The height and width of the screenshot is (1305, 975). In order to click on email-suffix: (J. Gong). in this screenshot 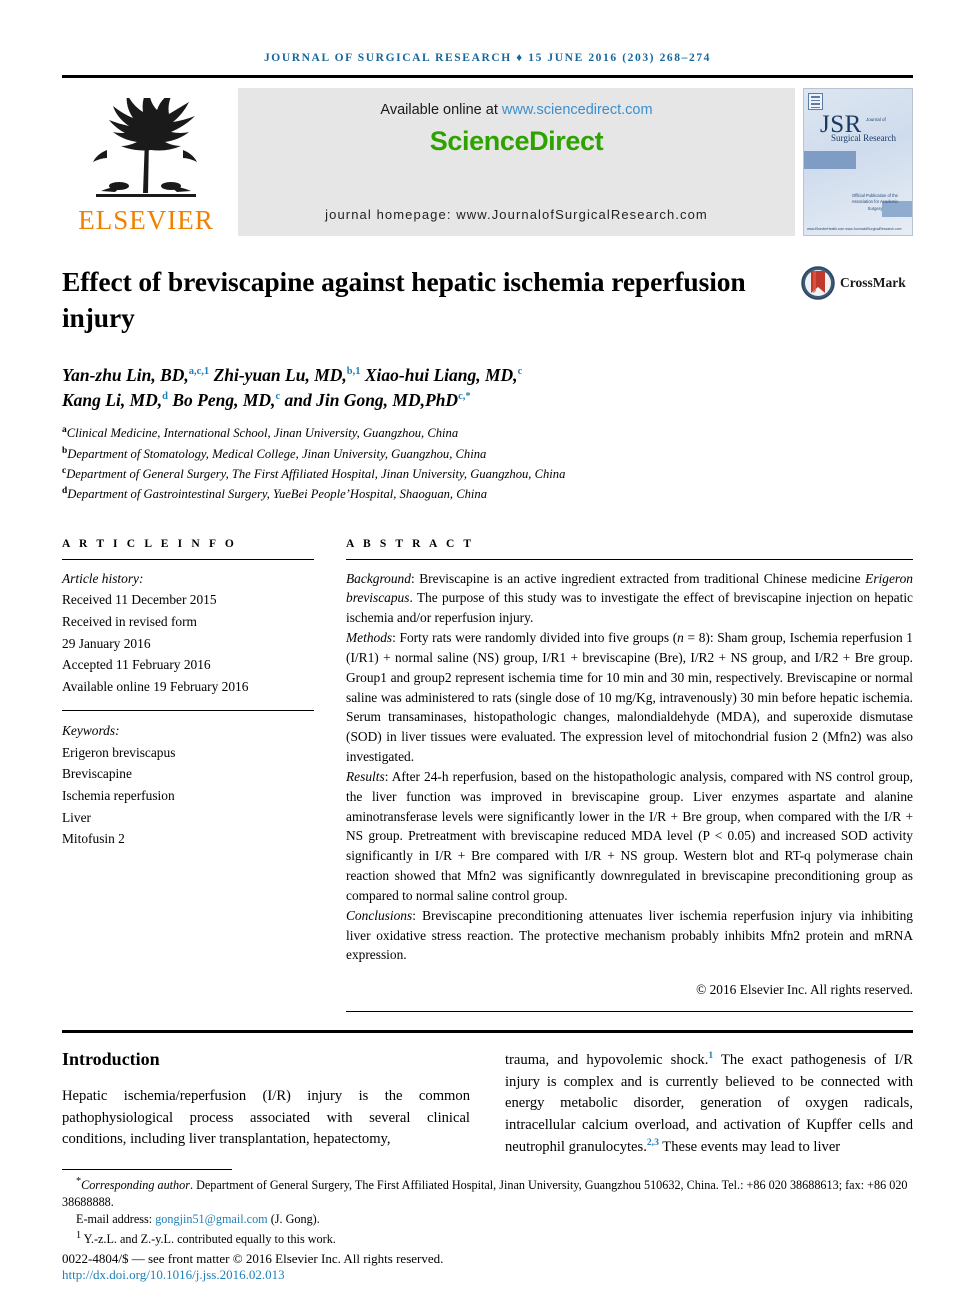, I will do `click(293, 1219)`.